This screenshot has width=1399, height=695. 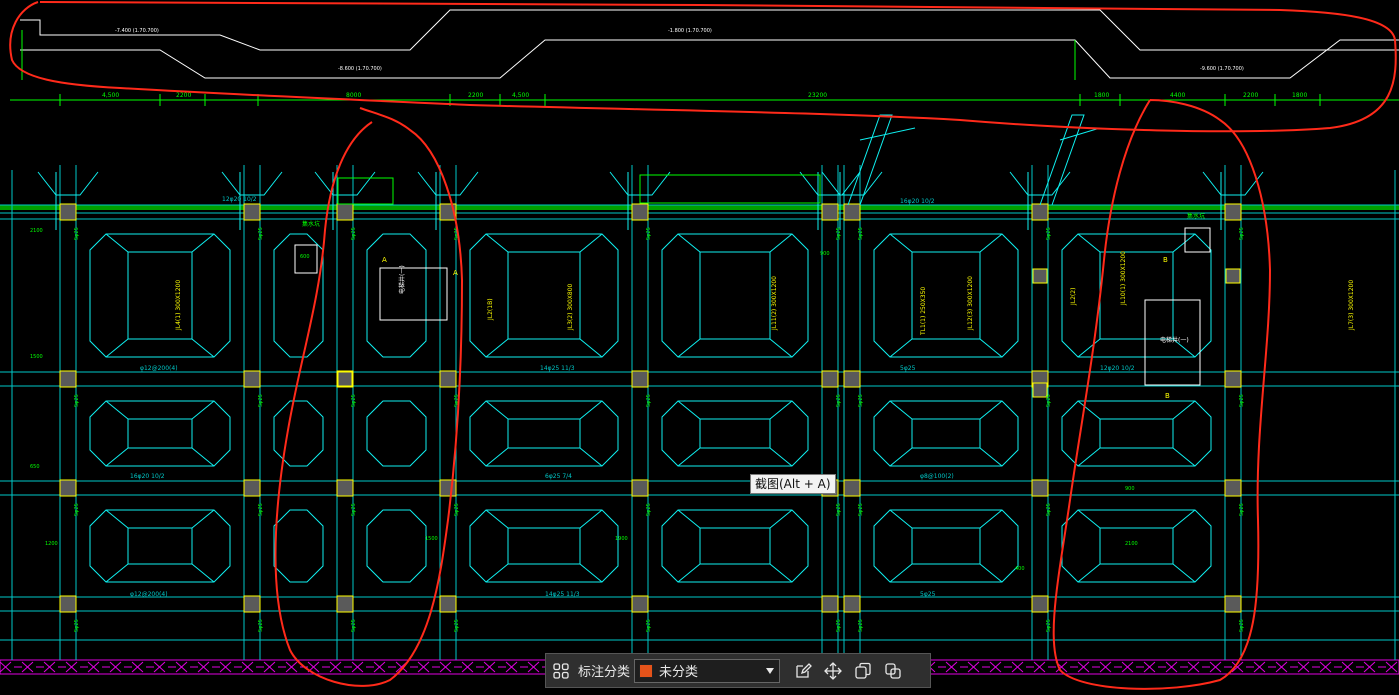 I want to click on beam-label: JL4(1) 300X1200, so click(x=178, y=305).